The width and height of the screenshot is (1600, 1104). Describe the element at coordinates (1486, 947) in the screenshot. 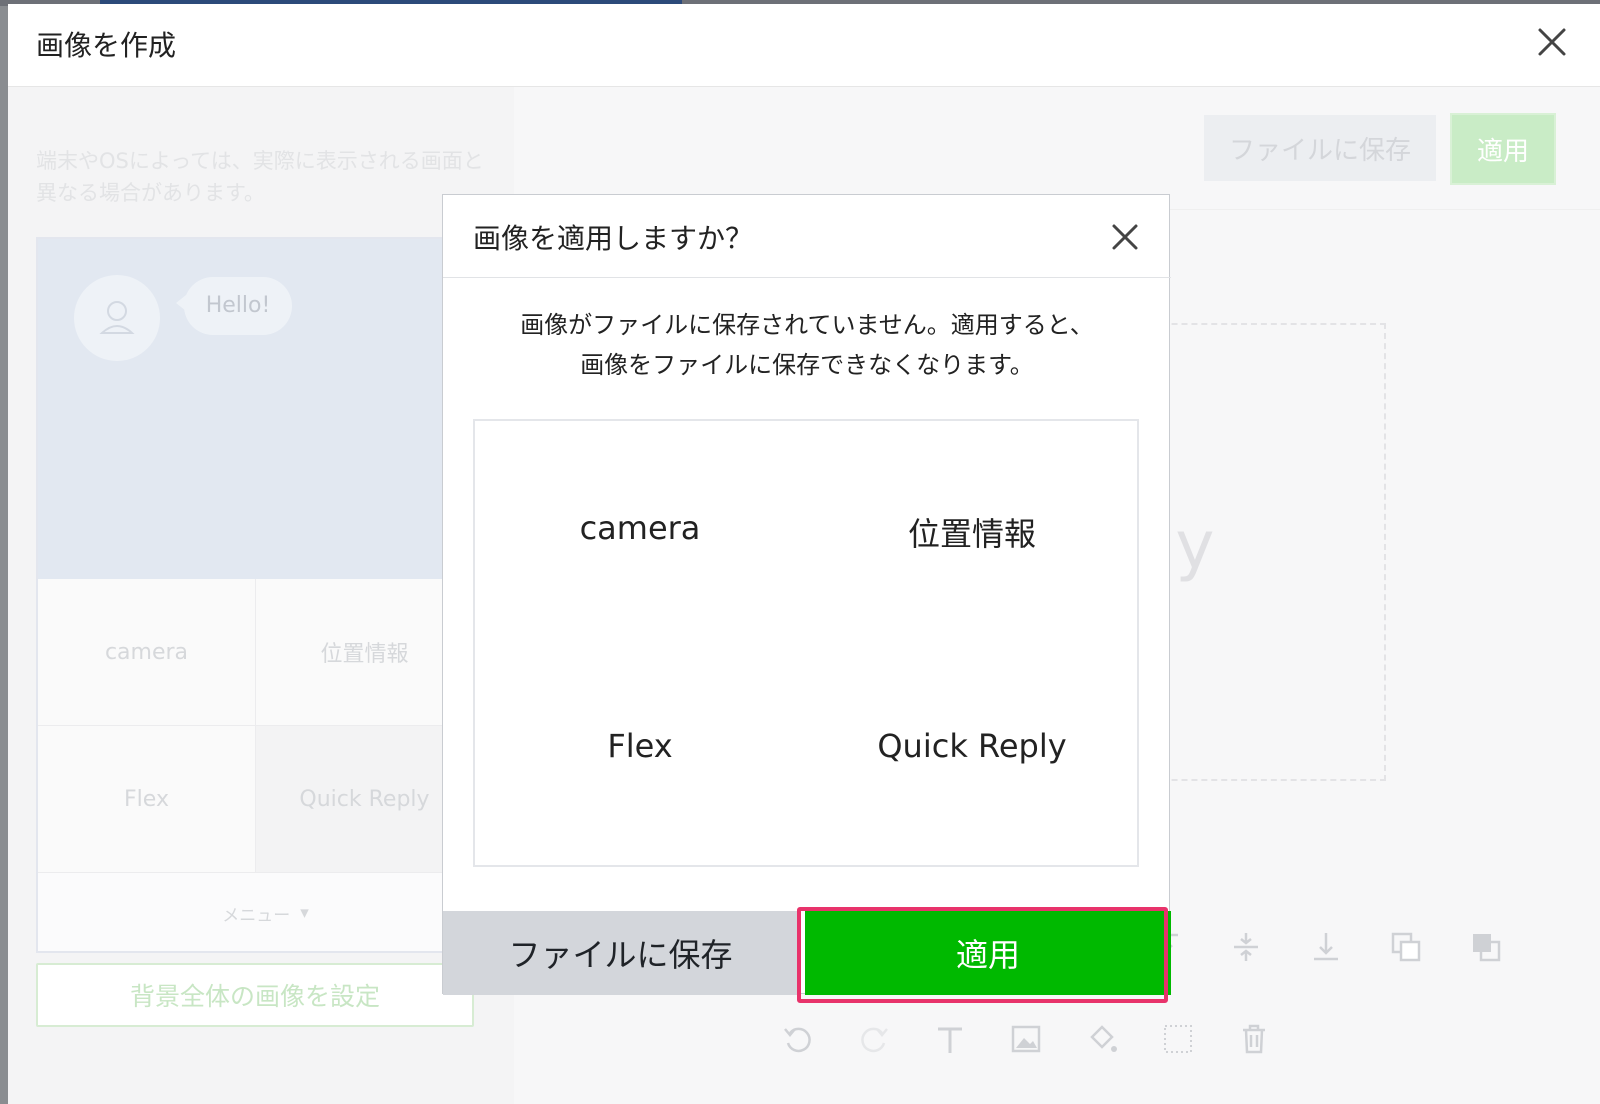

I see `send-backward-icon` at that location.